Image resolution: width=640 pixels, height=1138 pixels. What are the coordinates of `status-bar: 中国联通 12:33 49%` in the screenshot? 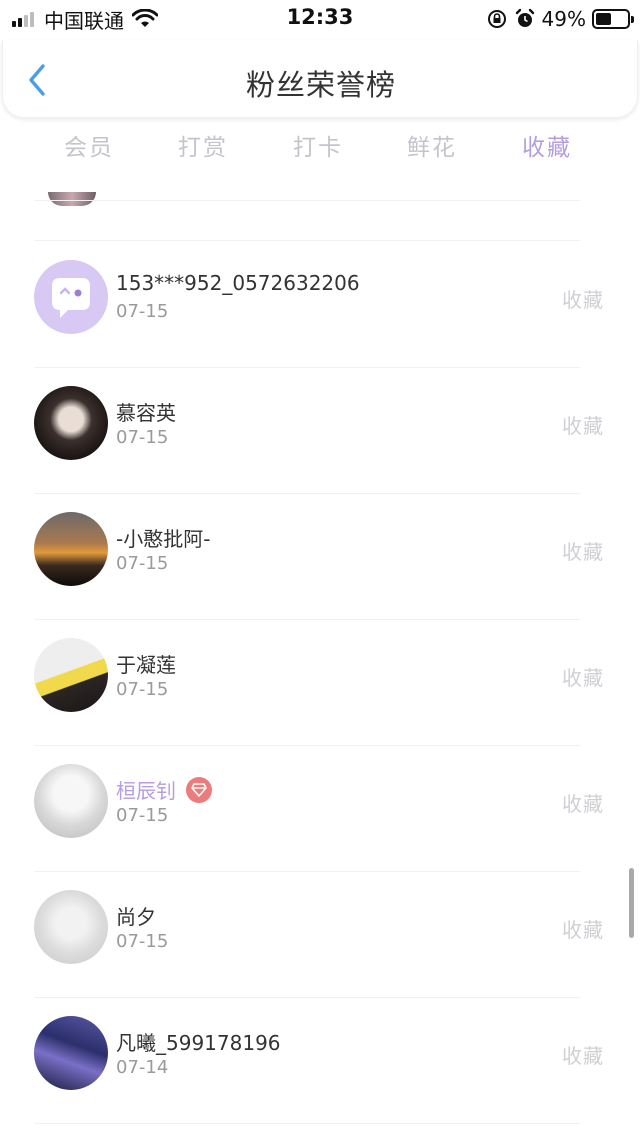 It's located at (320, 19).